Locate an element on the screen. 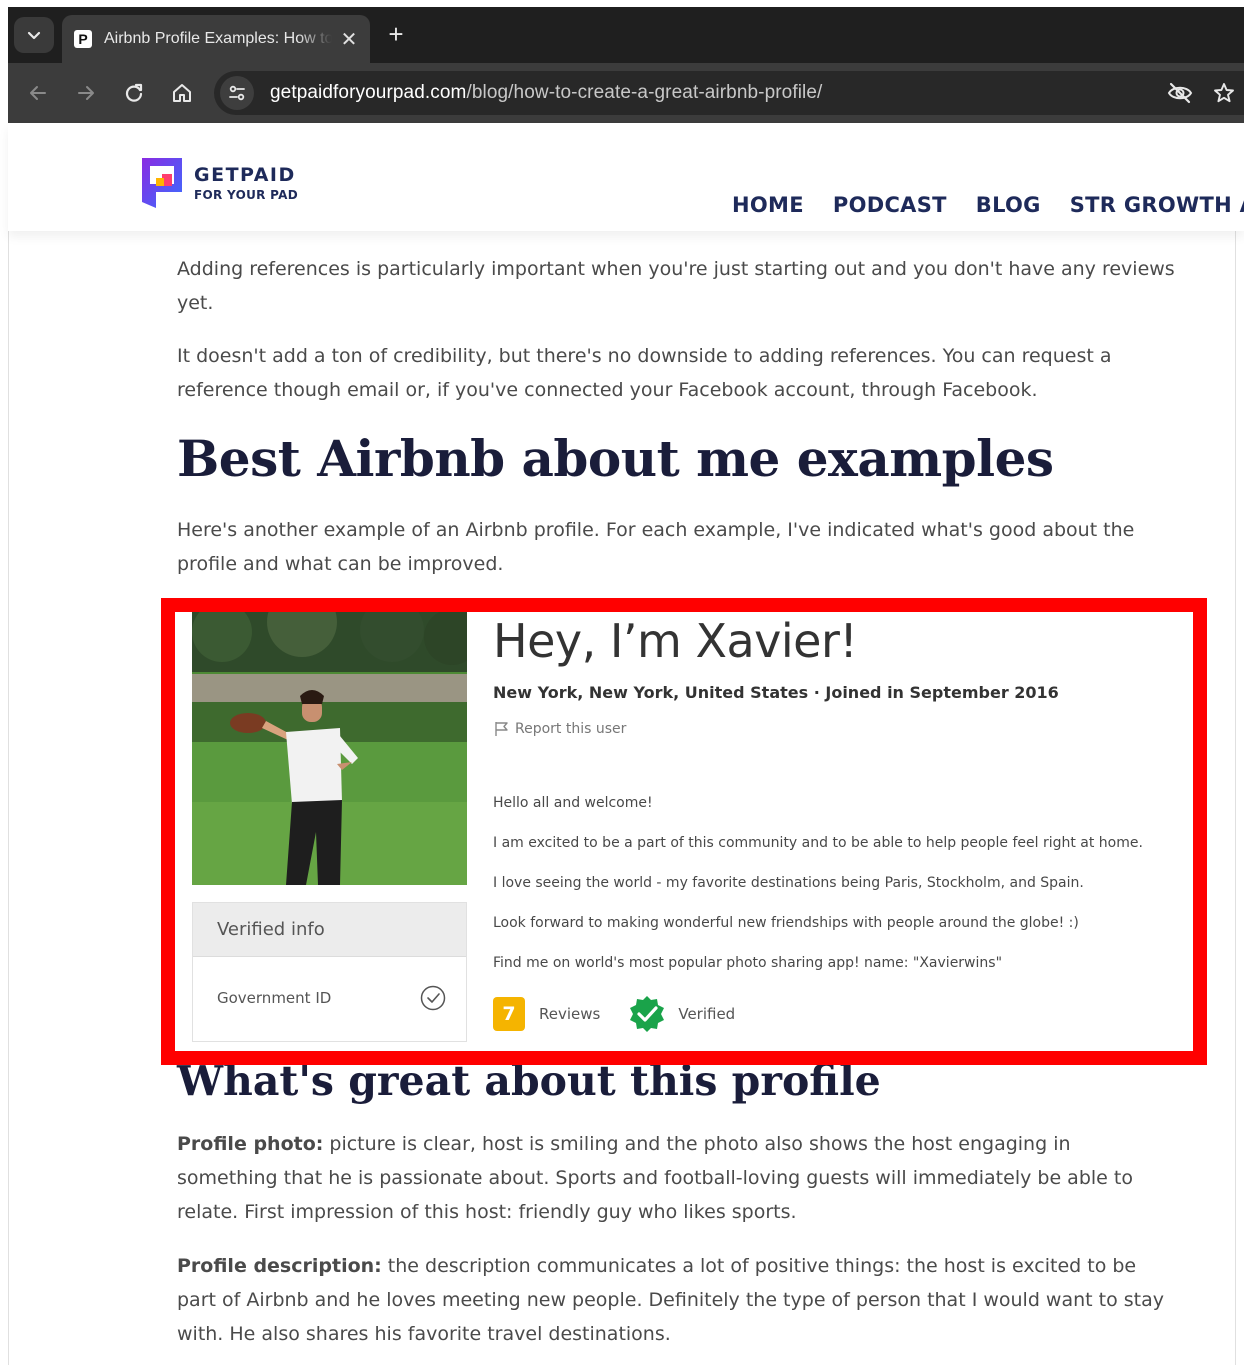 This screenshot has height=1365, width=1244. logo-title: GETPAID is located at coordinates (245, 175).